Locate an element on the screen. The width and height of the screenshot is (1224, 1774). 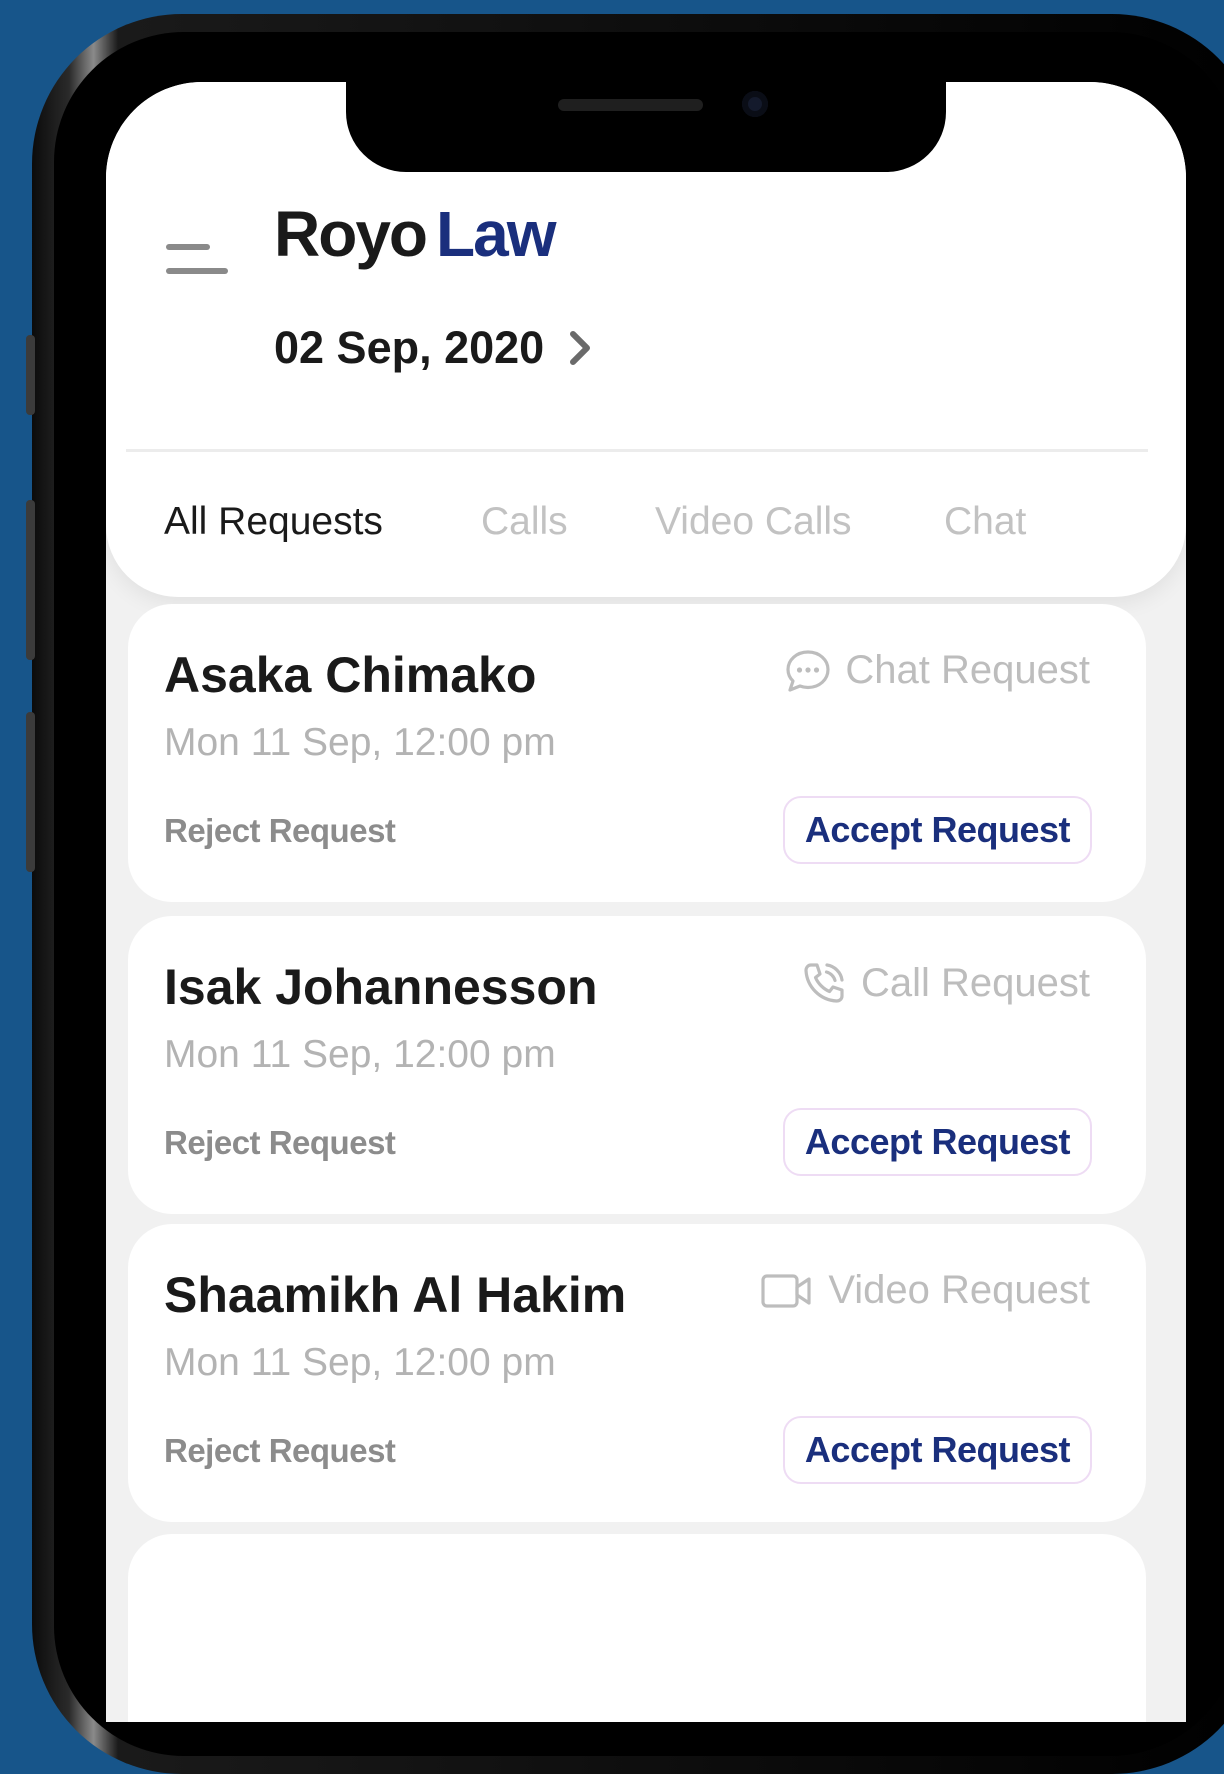
front-camera is located at coordinates (755, 104).